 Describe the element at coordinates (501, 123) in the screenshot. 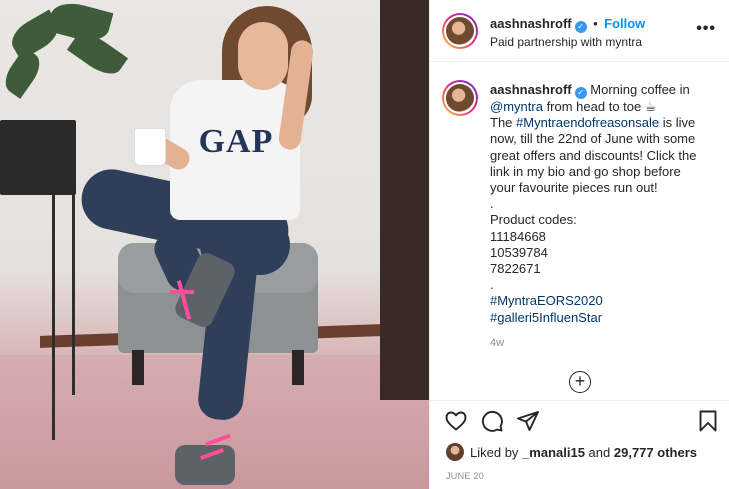

I see `caption-text: The` at that location.